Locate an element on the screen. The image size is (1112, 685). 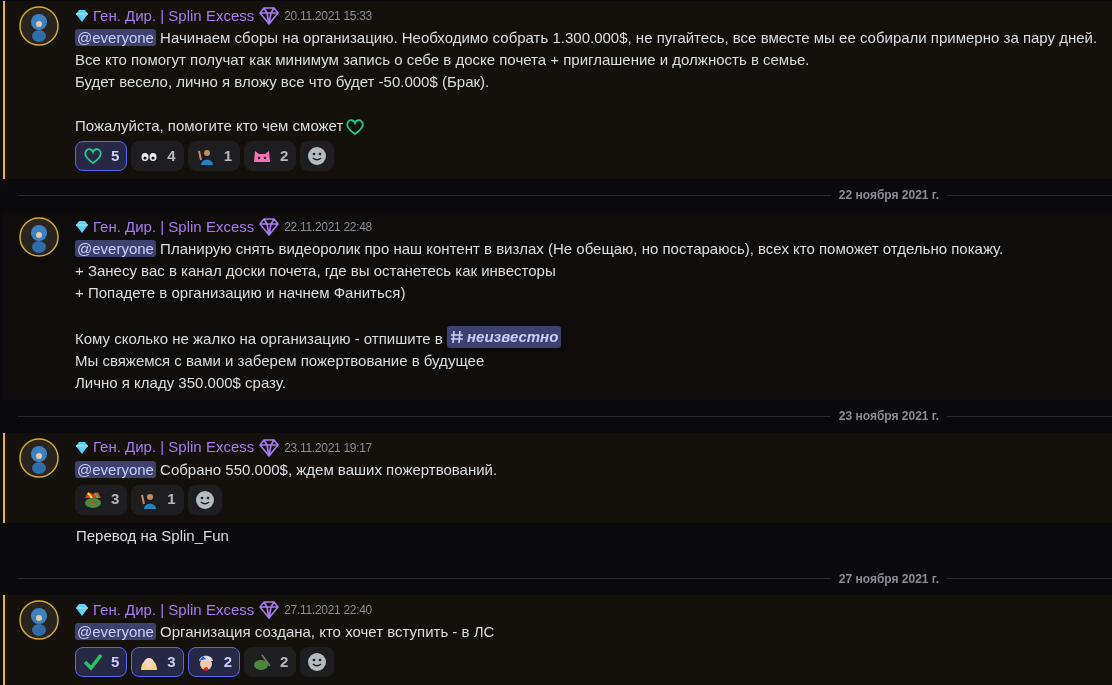
message-text: @everyone Планирую снять видеоролик про наш контент в визлах (Не обещаю, но постараюсь), всех кто поможет отдельно покажу. is located at coordinates (539, 248).